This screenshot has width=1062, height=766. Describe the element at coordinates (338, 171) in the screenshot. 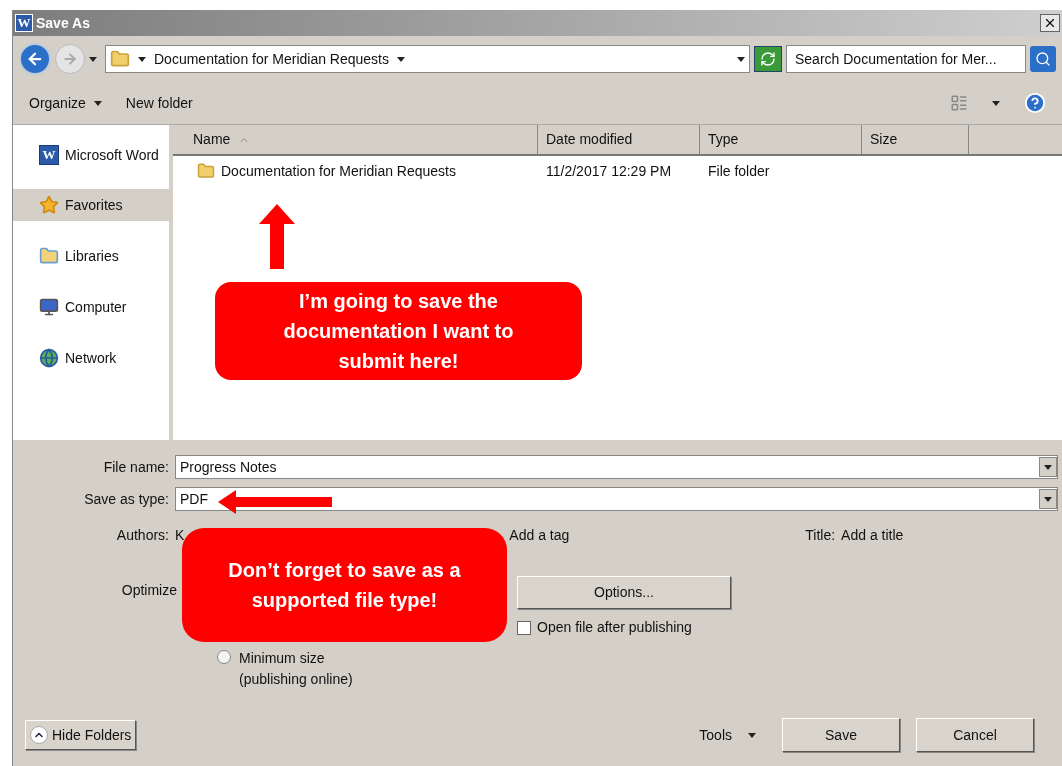

I see `file-name: Documentation for Meridian Requests` at that location.